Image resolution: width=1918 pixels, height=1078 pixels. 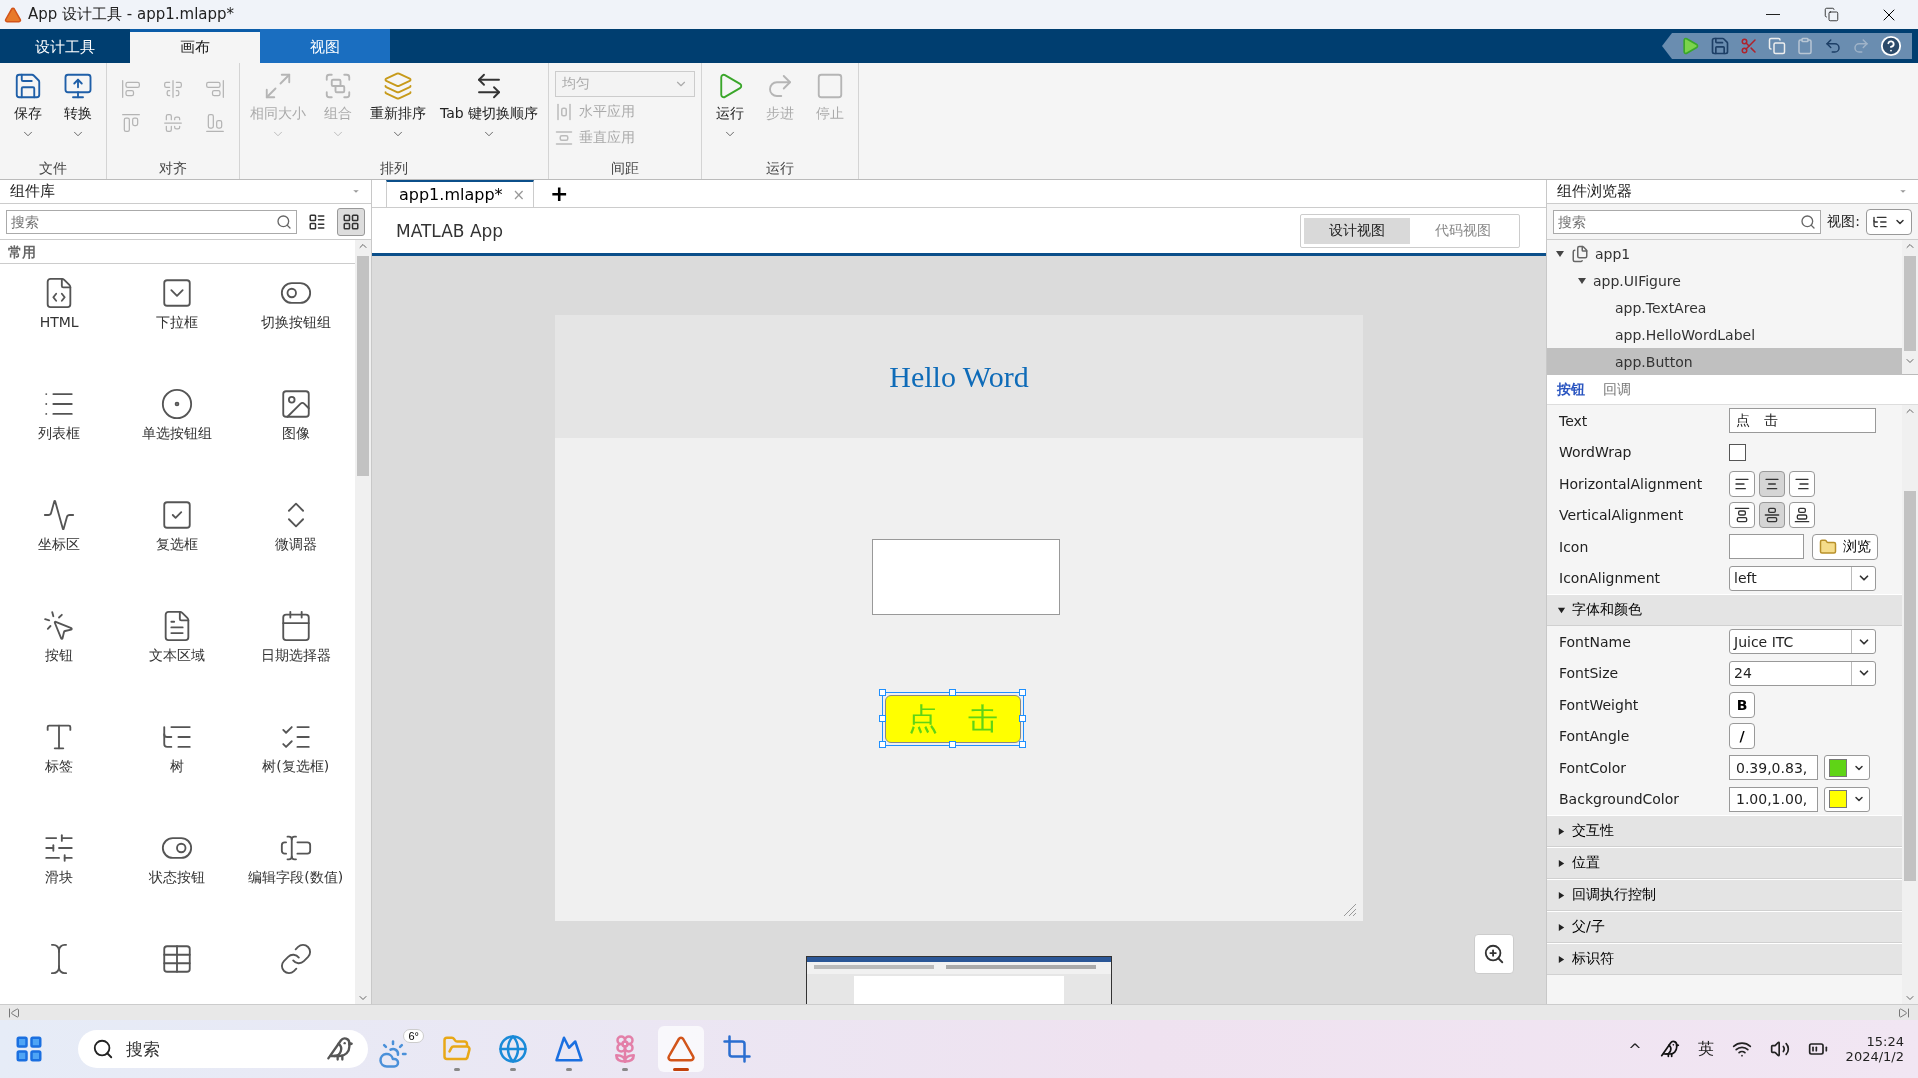 What do you see at coordinates (1802, 642) in the screenshot?
I see `dropdown: Juice ITC` at bounding box center [1802, 642].